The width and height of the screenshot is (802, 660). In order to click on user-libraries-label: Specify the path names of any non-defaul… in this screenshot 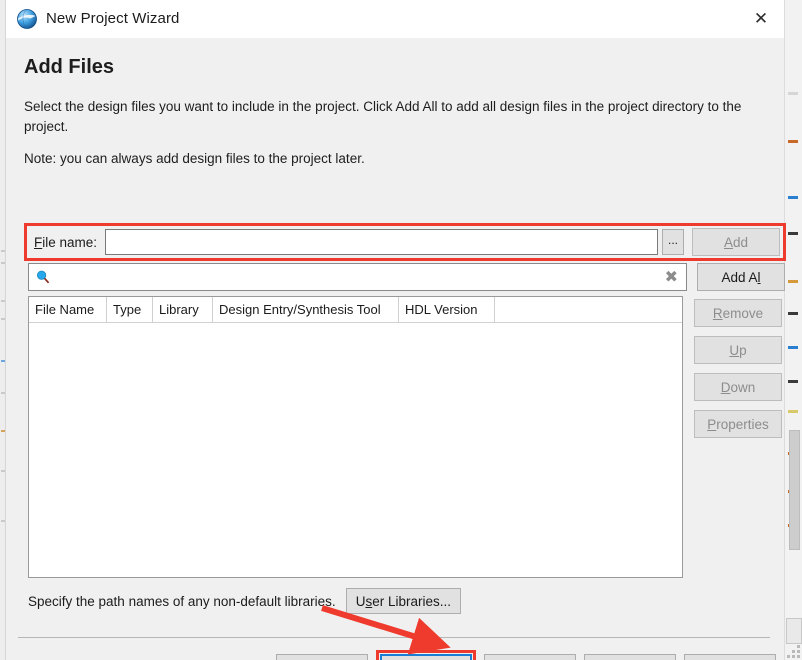, I will do `click(182, 601)`.